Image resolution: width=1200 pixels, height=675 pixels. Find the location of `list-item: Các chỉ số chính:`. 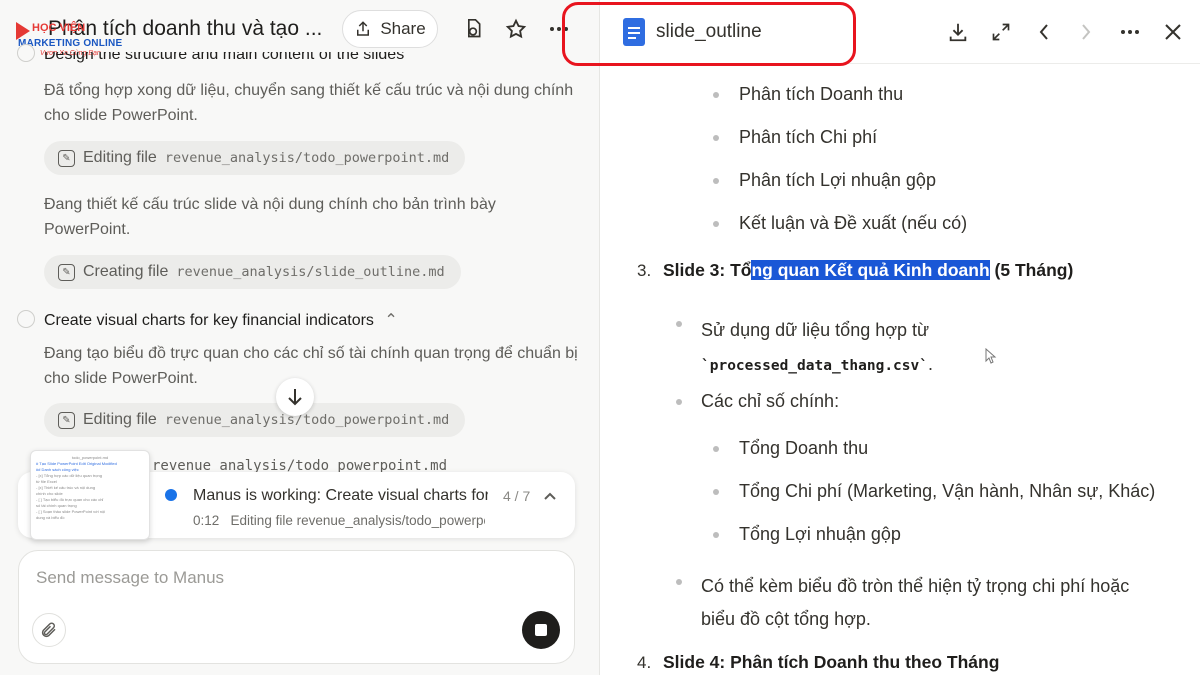

list-item: Các chỉ số chính: is located at coordinates (770, 401).